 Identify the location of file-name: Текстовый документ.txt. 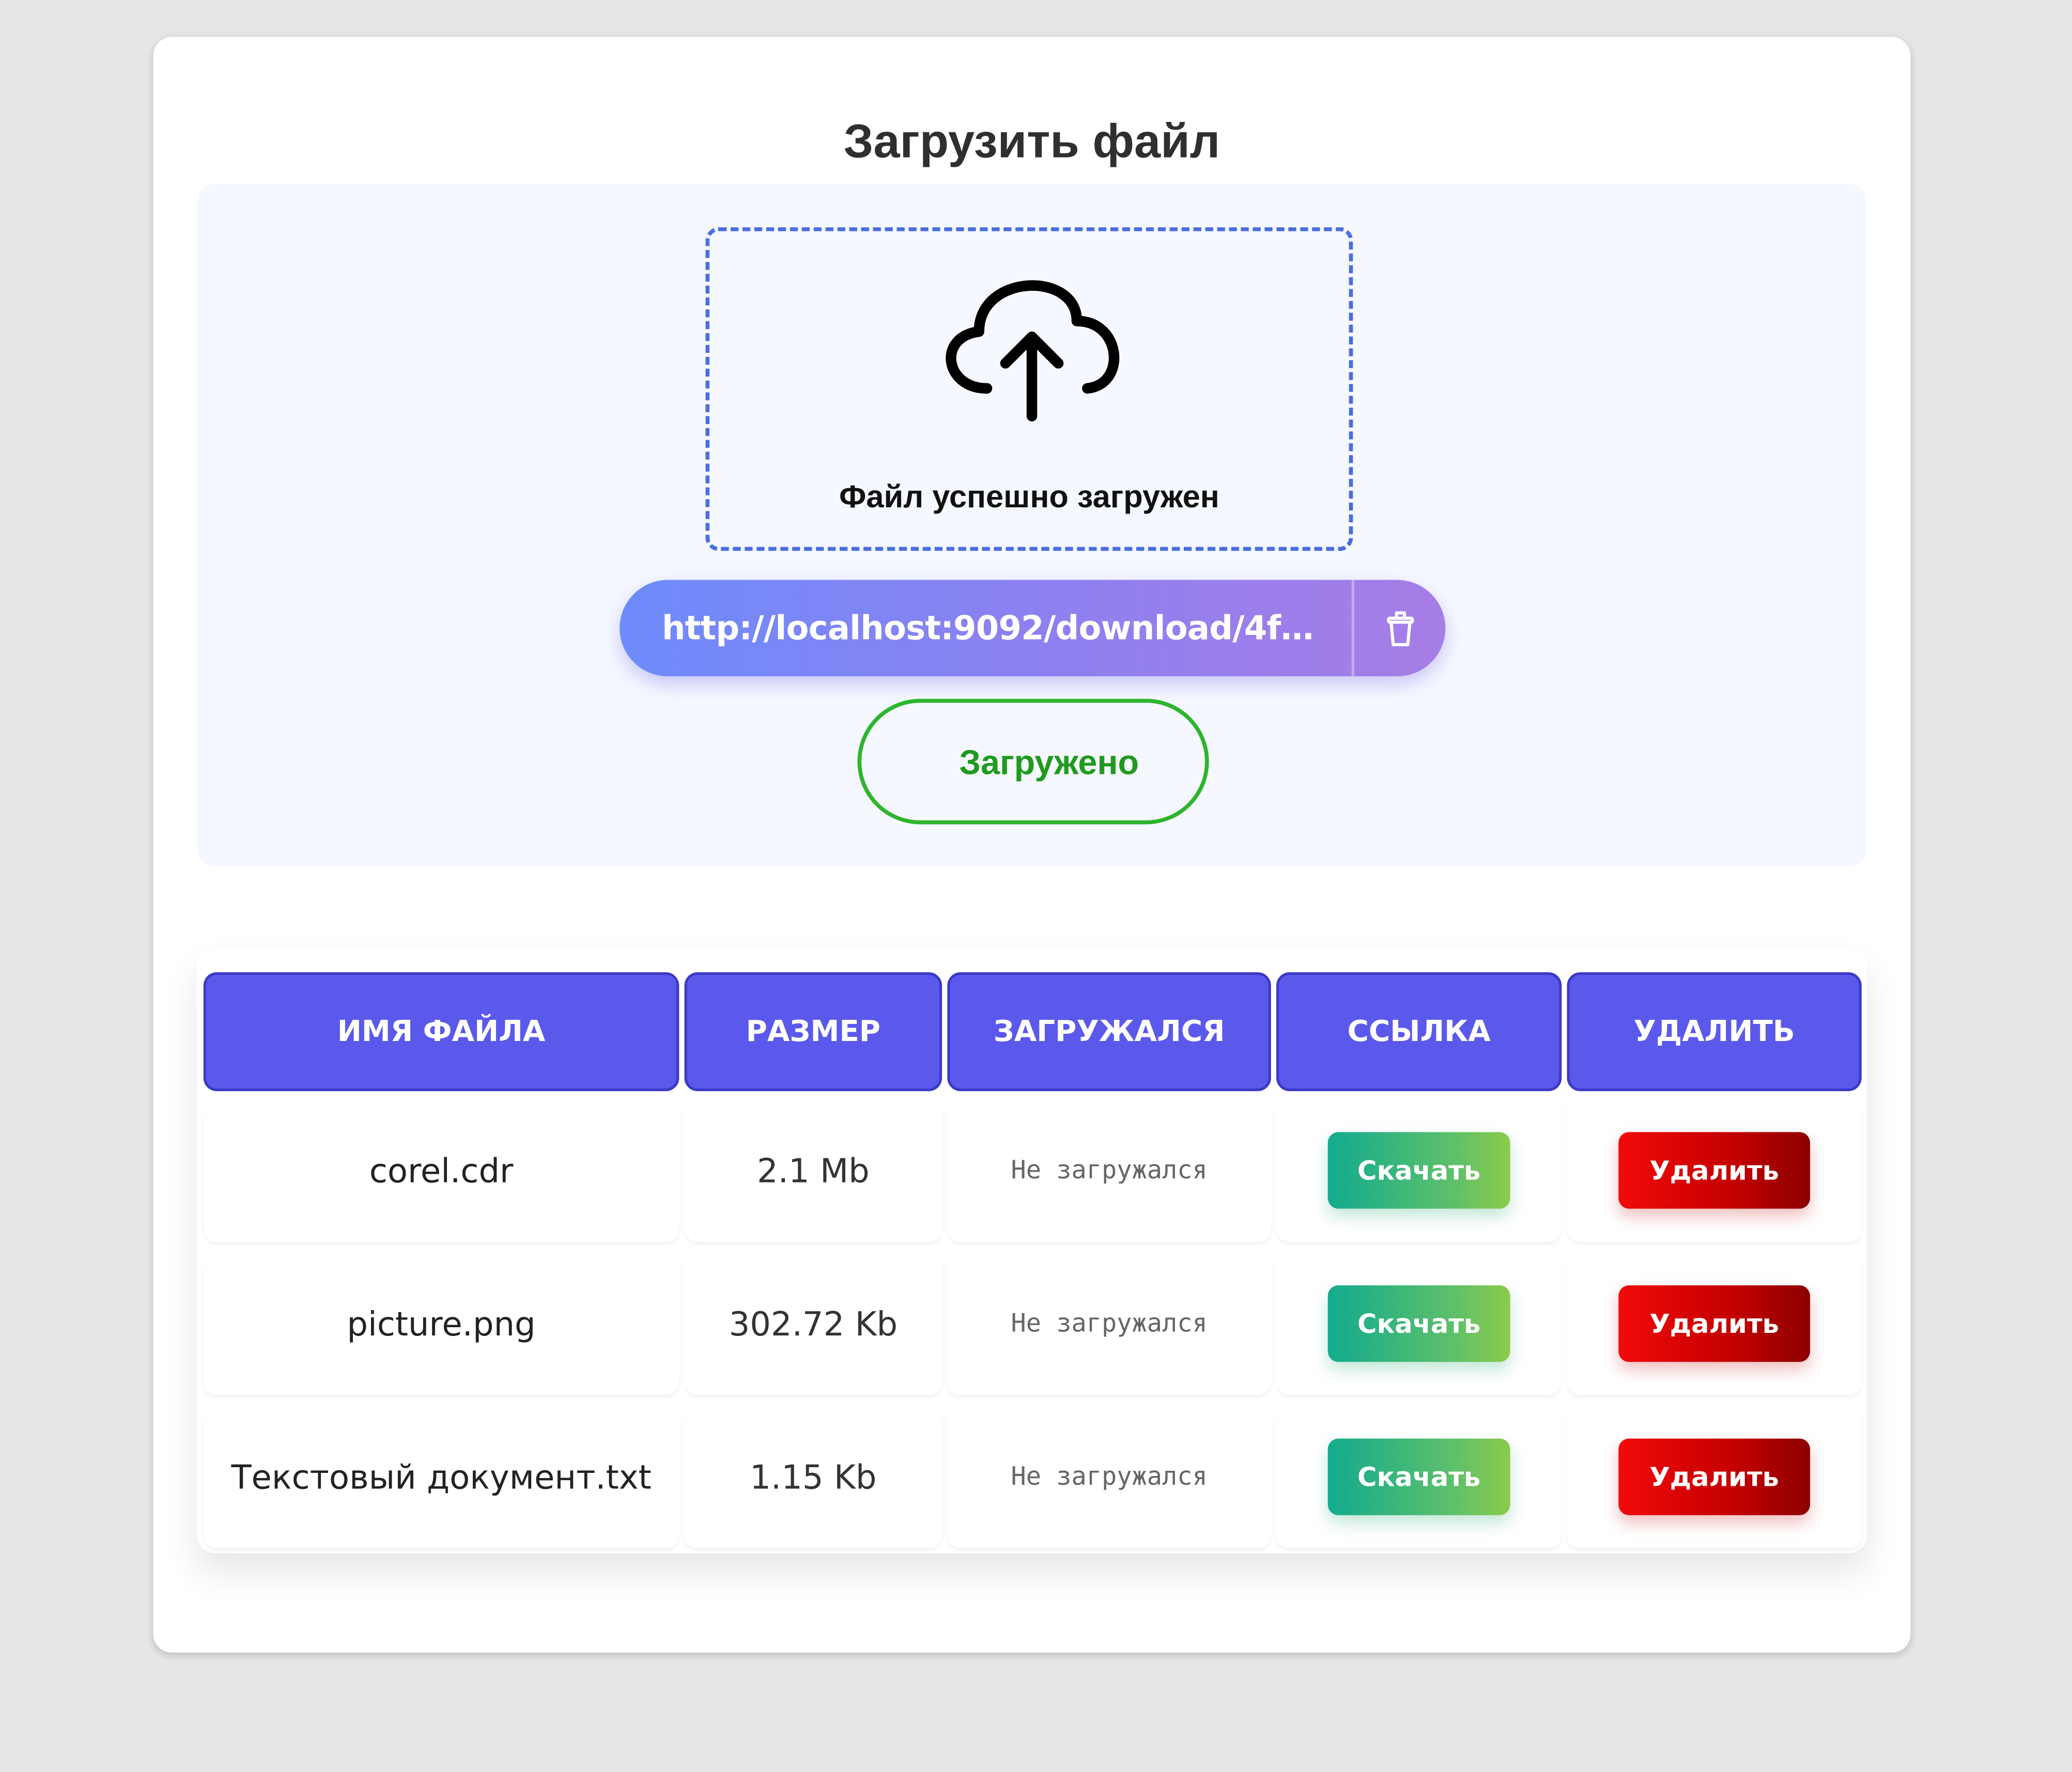
(442, 1476).